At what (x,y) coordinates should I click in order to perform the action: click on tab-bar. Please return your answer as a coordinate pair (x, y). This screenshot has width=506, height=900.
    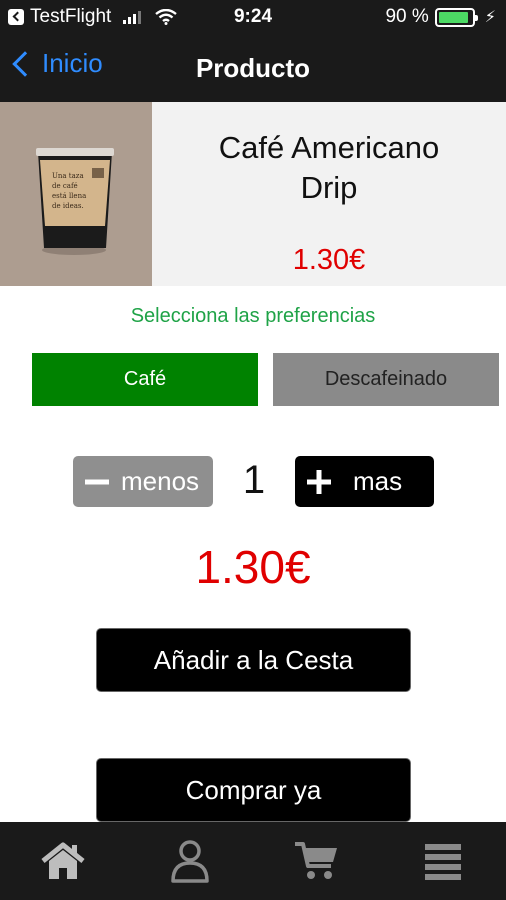
    Looking at the image, I should click on (253, 861).